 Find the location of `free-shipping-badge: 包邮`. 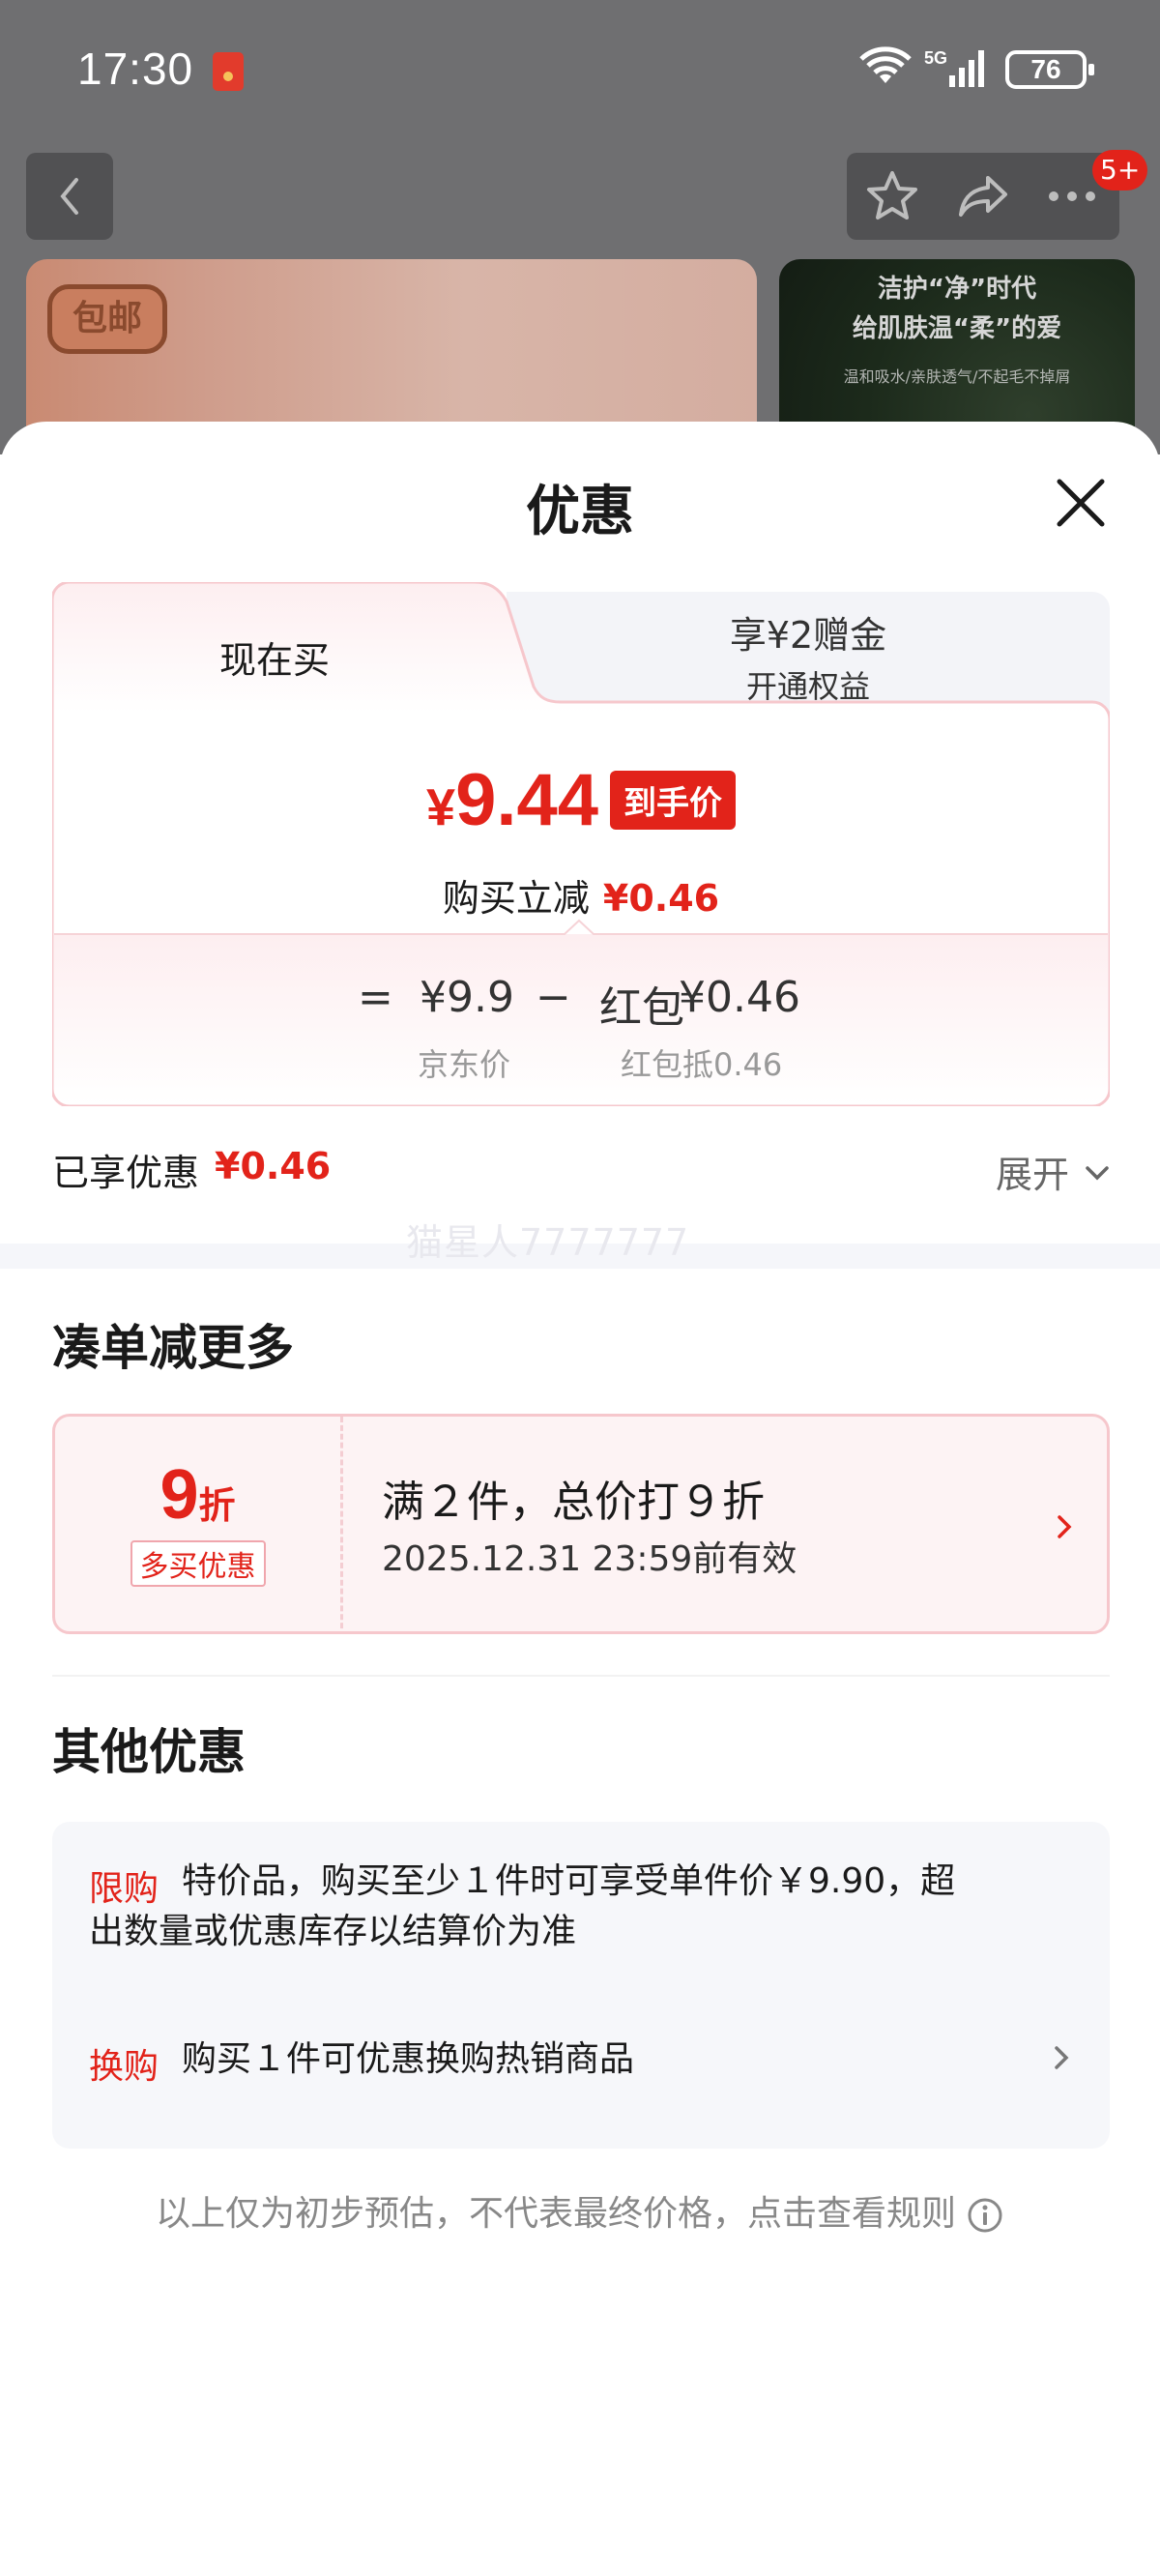

free-shipping-badge: 包邮 is located at coordinates (107, 319).